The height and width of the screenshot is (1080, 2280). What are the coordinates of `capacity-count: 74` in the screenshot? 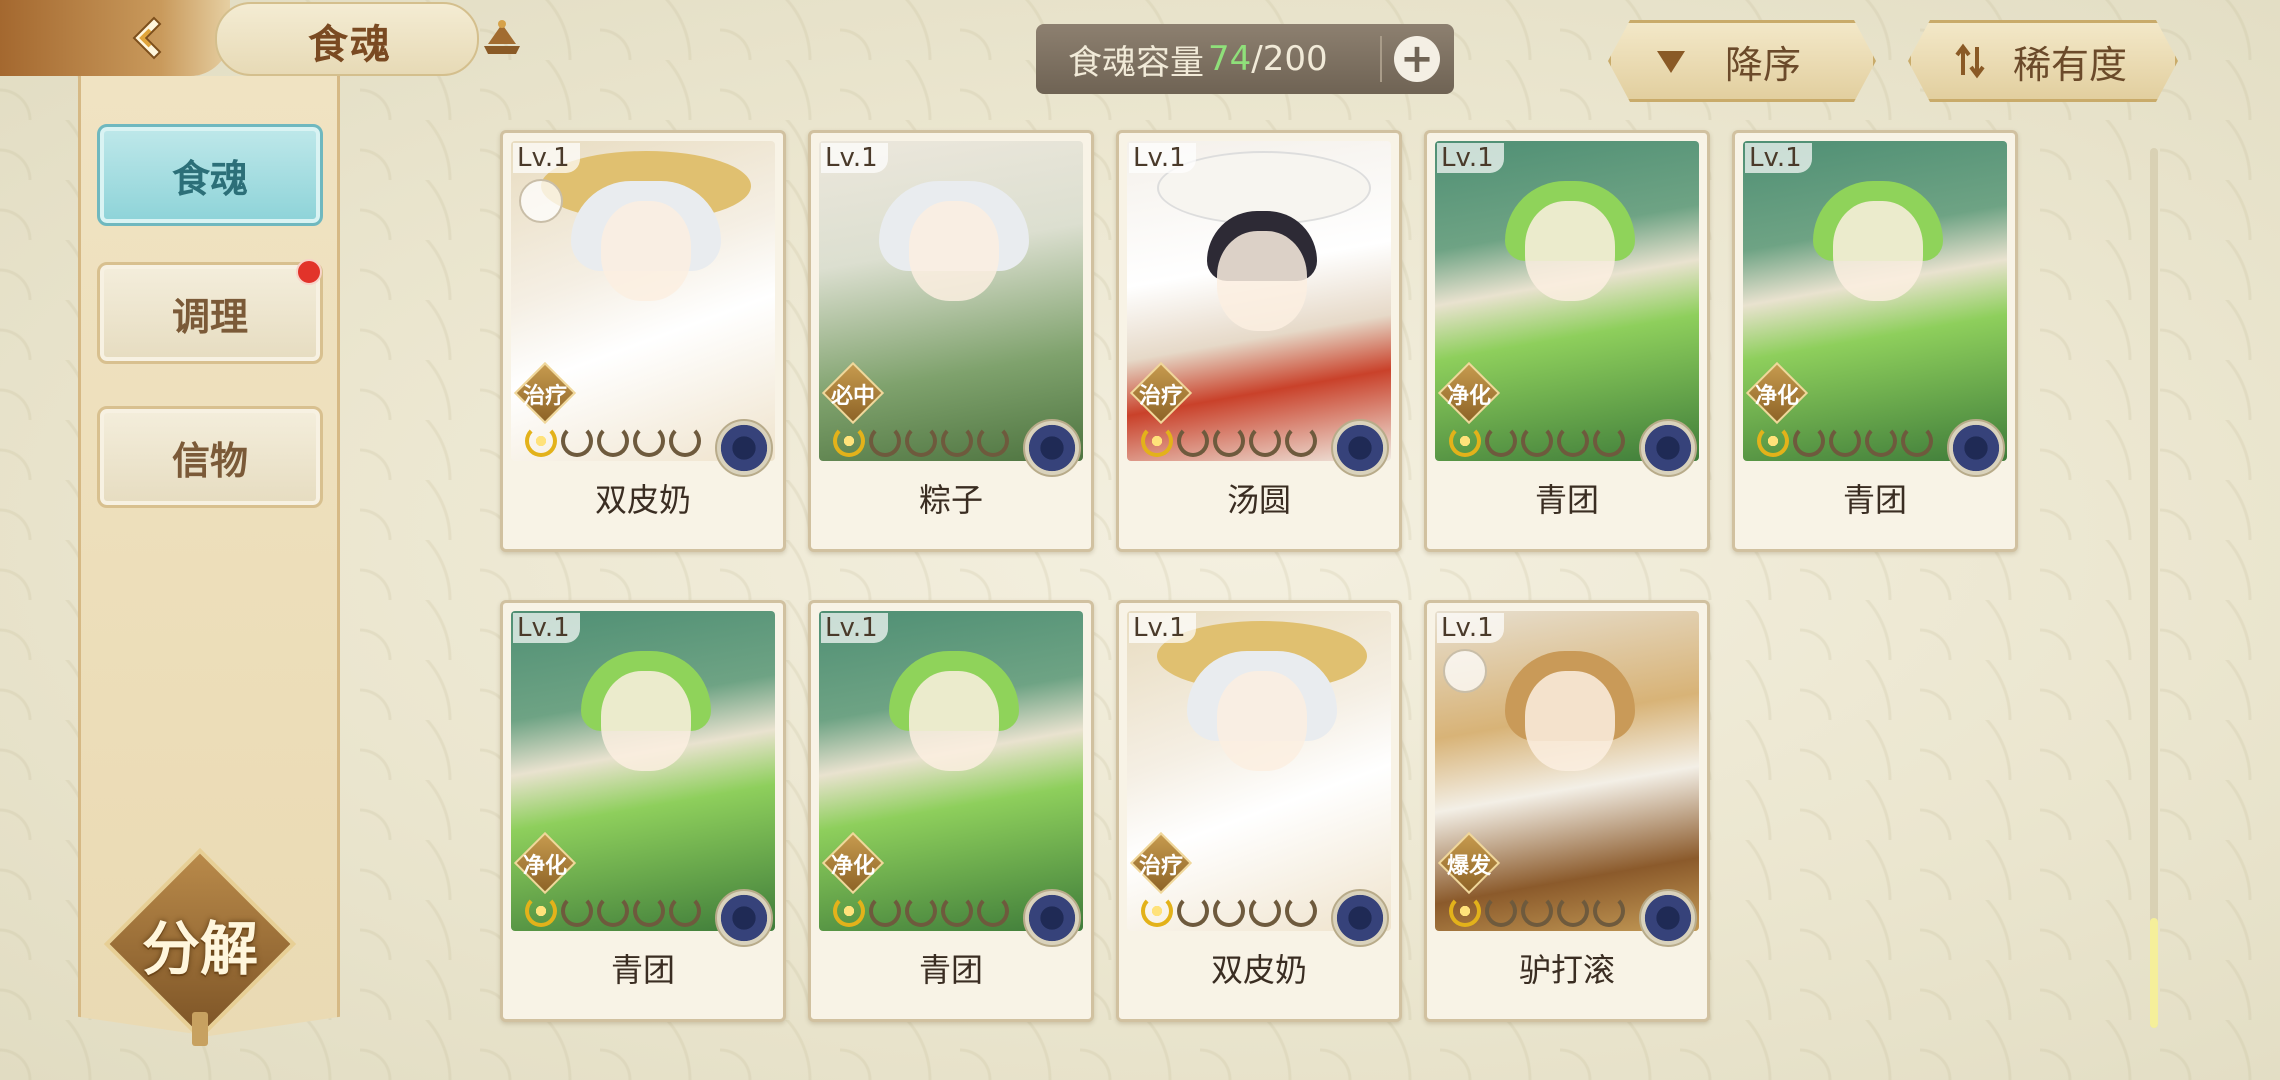 It's located at (1230, 59).